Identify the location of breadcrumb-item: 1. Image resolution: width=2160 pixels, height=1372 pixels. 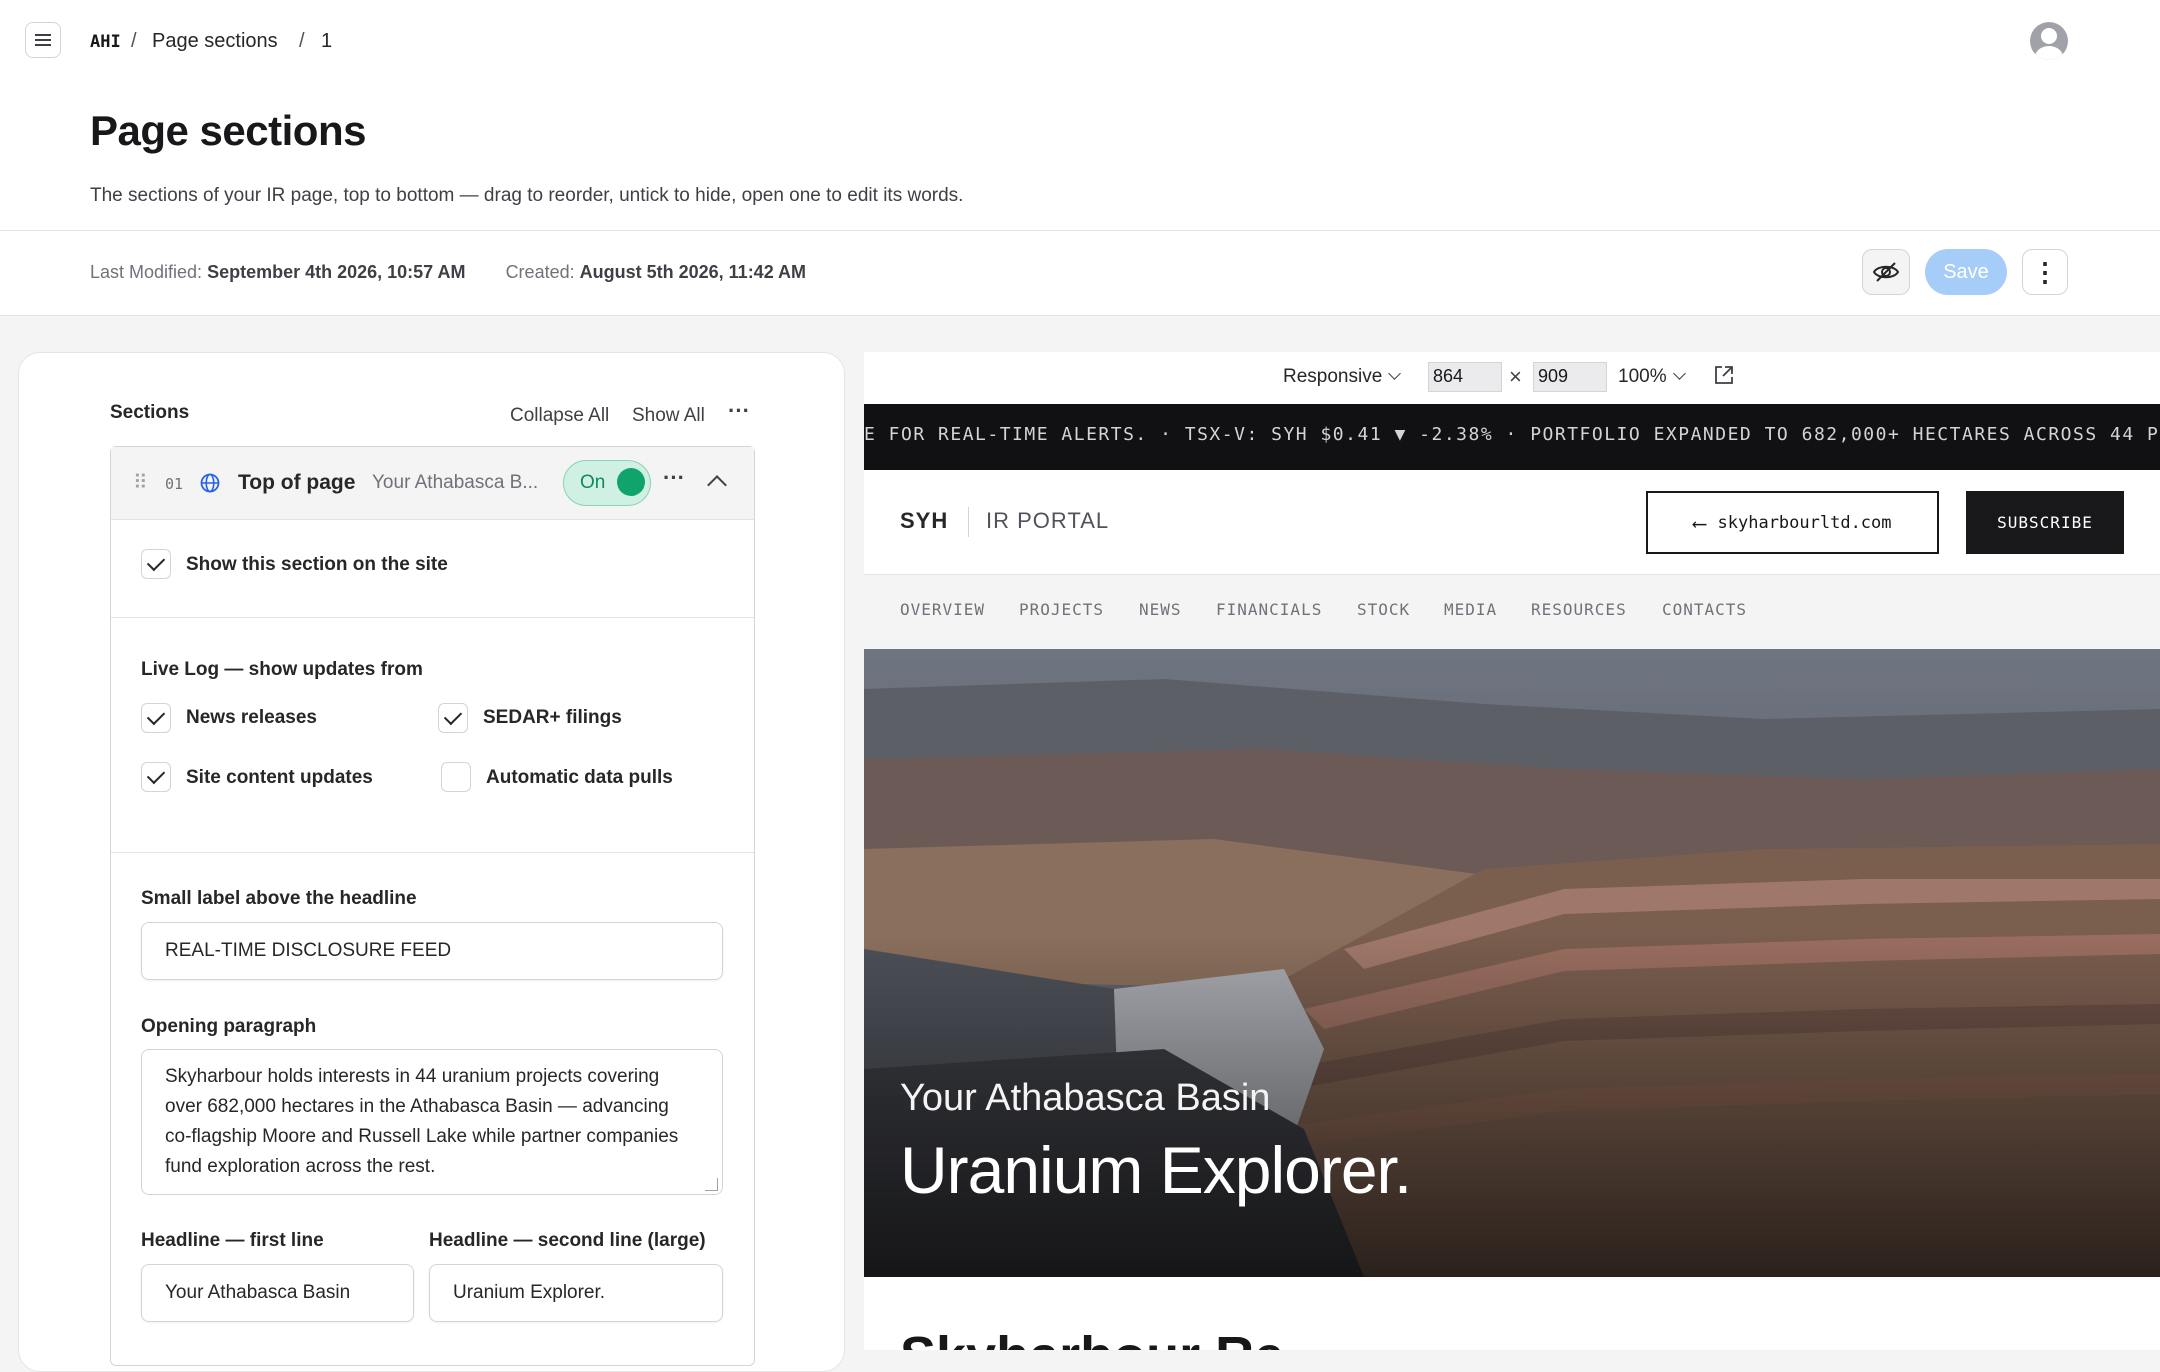
(327, 41).